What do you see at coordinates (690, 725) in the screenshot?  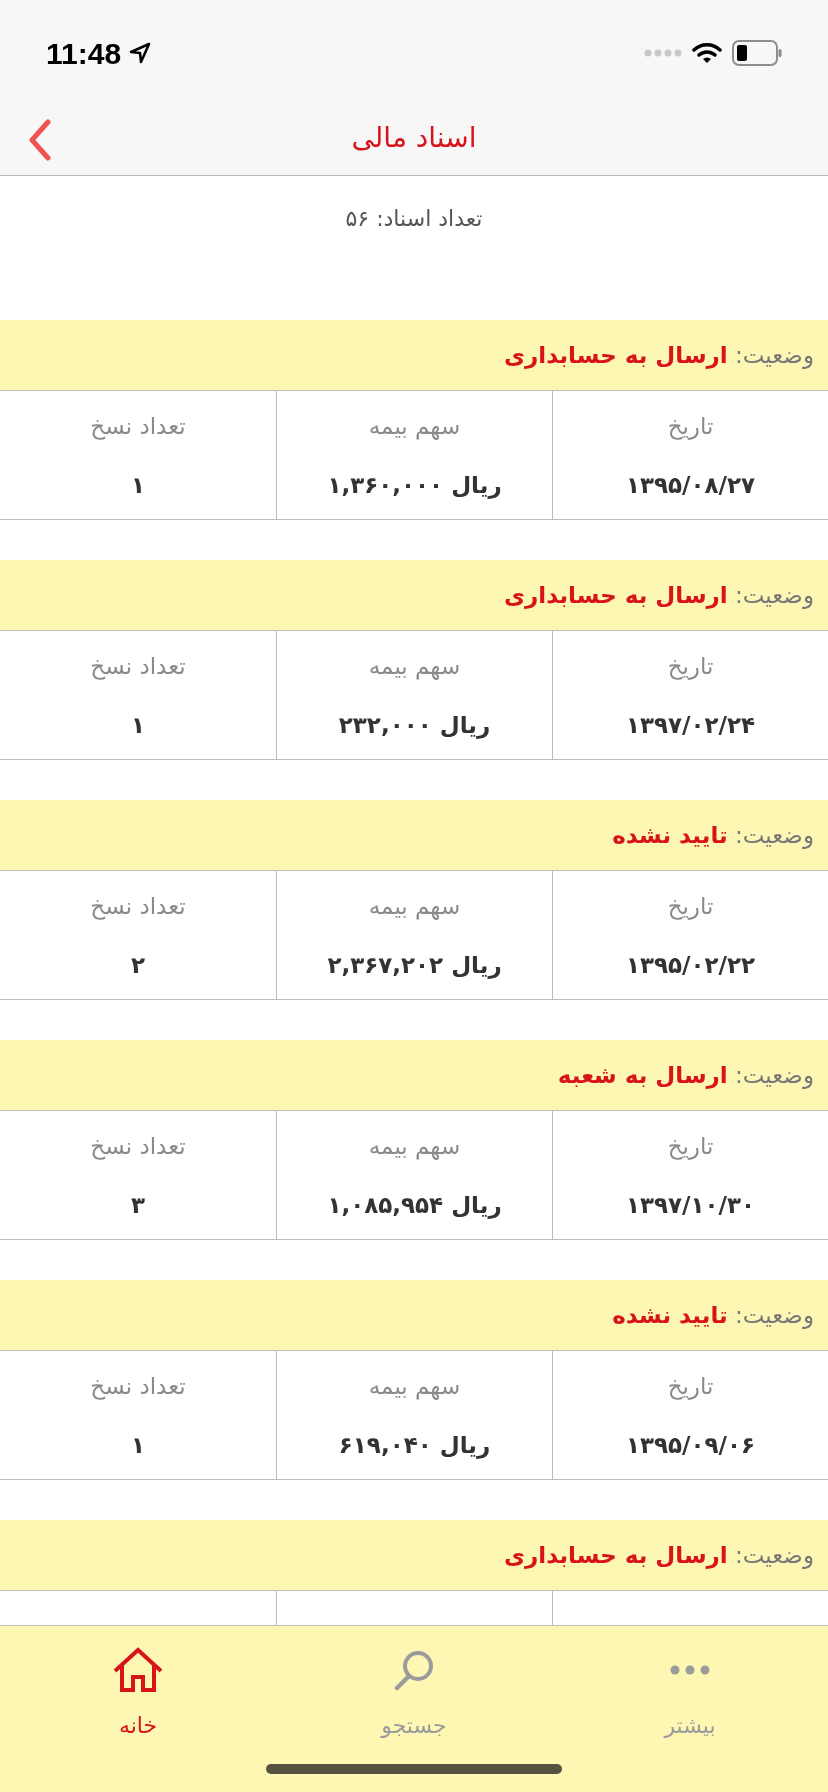 I see `cell-value: ۱۳۹۷/۰۲/۲۴` at bounding box center [690, 725].